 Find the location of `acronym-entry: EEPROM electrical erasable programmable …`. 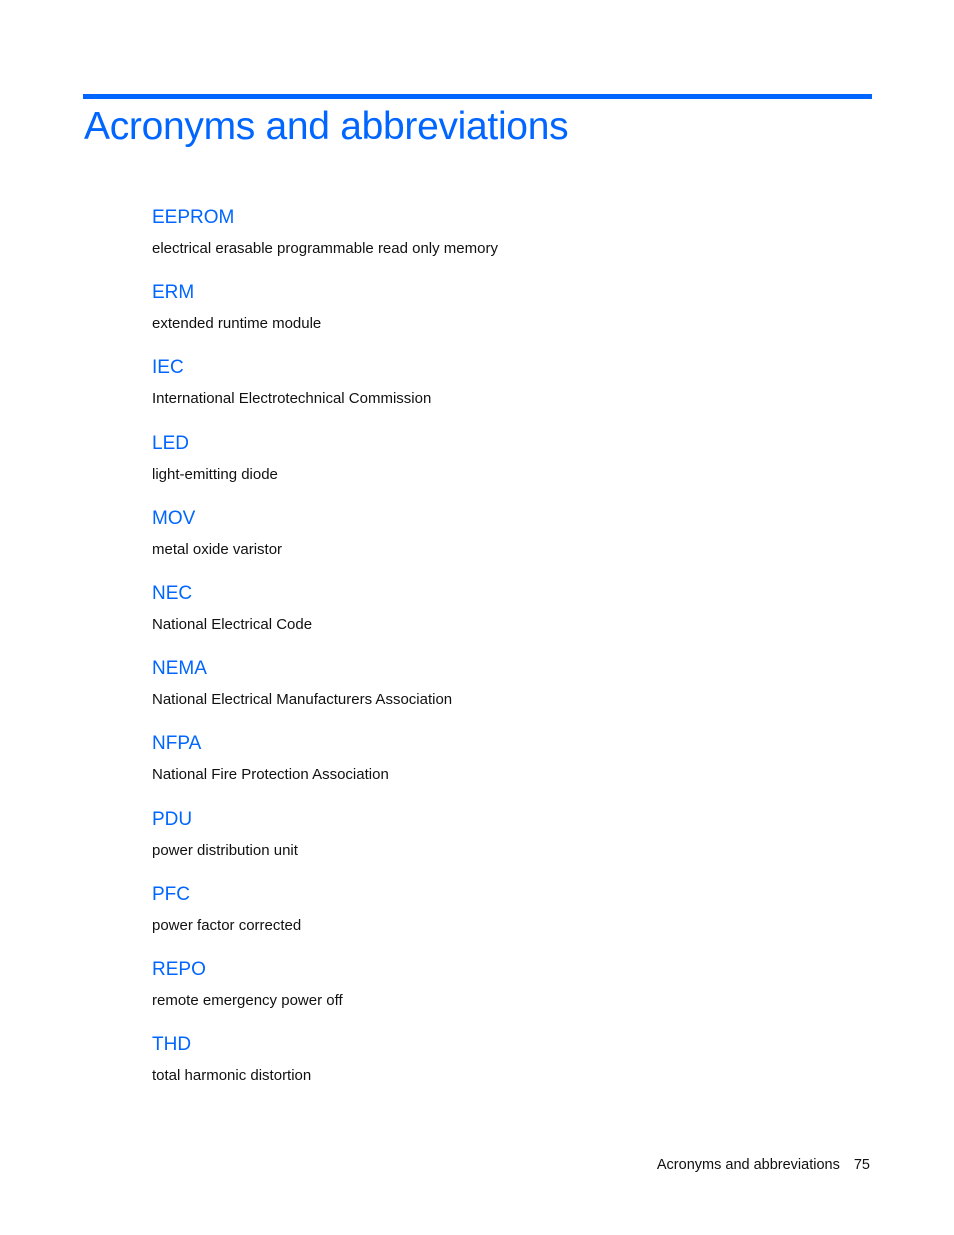

acronym-entry: EEPROM electrical erasable programmable … is located at coordinates (325, 241).